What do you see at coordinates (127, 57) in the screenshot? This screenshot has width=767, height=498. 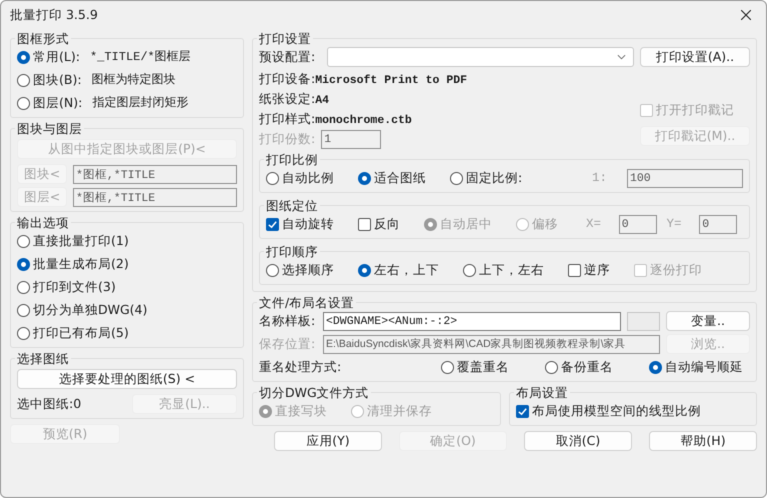 I see `radio-option: 常用(L): *_TITLE/*图框层` at bounding box center [127, 57].